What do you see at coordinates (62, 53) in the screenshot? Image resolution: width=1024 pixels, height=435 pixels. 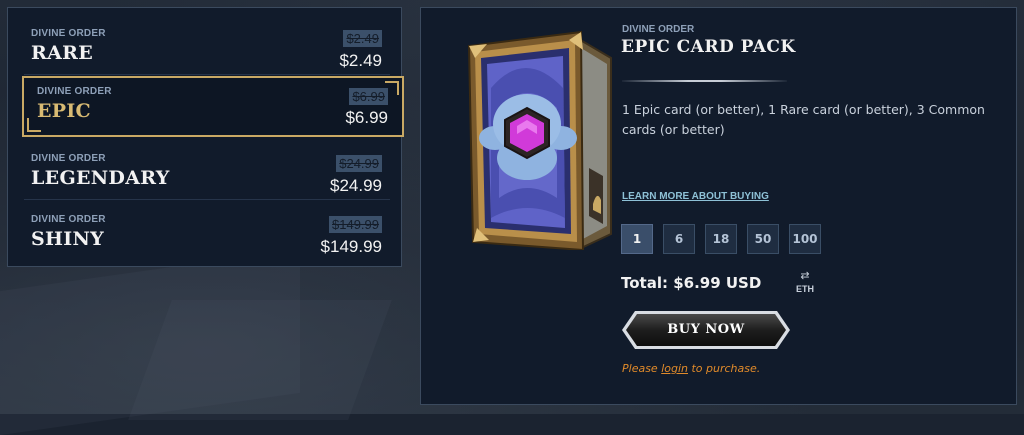 I see `pack-tier-name: RARE` at bounding box center [62, 53].